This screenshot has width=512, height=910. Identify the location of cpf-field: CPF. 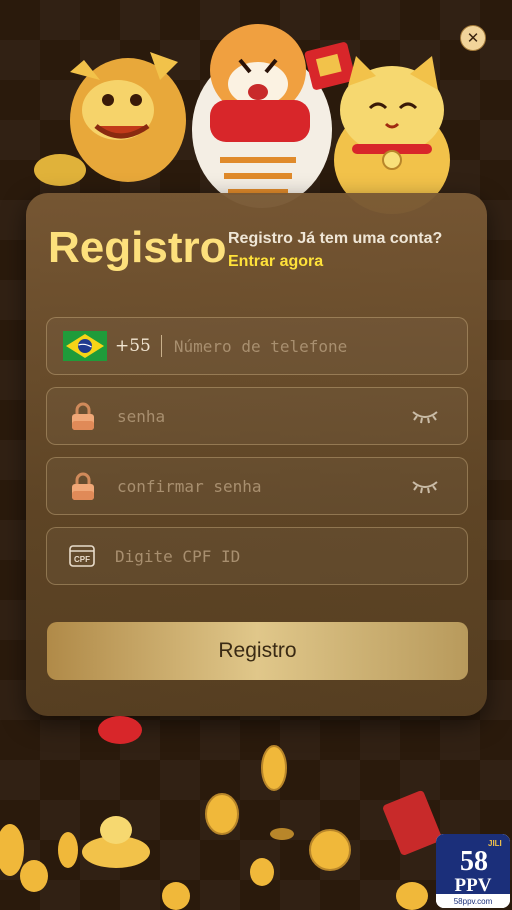
(257, 556).